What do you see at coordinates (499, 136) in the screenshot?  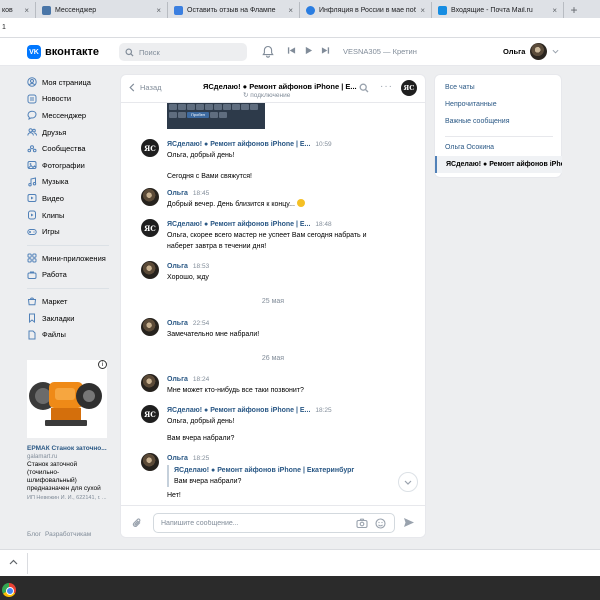 I see `panel-divider` at bounding box center [499, 136].